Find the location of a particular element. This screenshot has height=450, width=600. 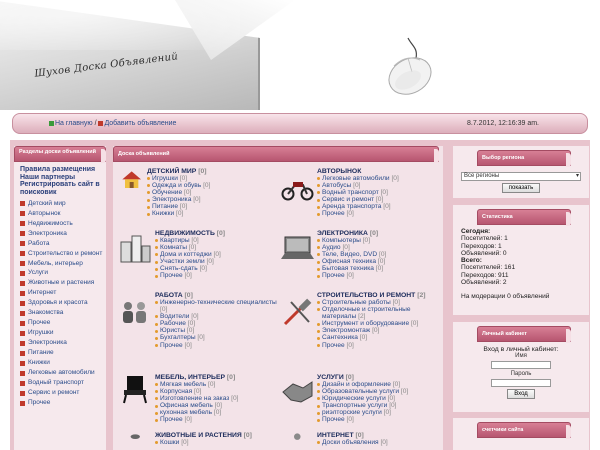

subcategory-link: Водный транспорт is located at coordinates (350, 192).